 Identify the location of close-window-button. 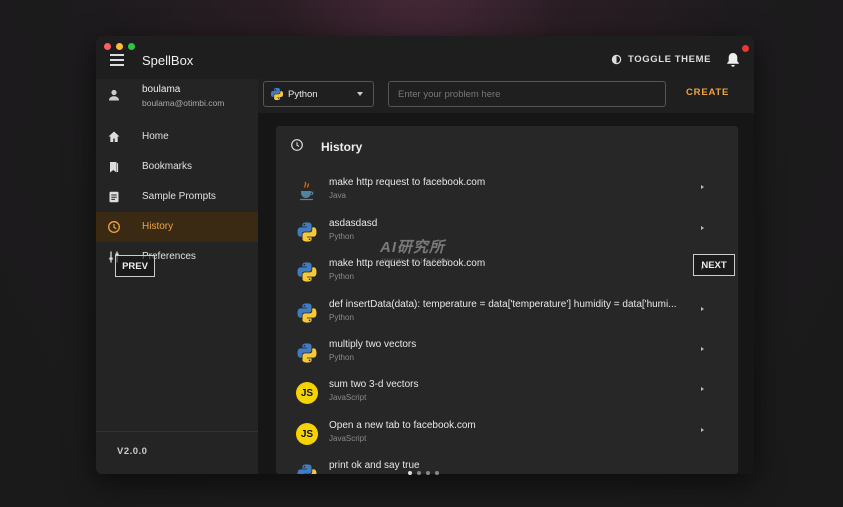
(107, 46).